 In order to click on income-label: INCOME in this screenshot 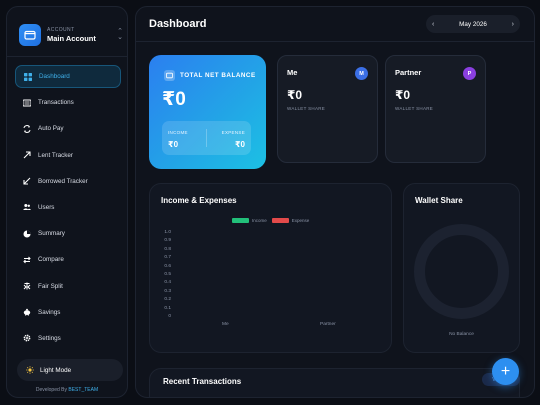, I will do `click(178, 132)`.